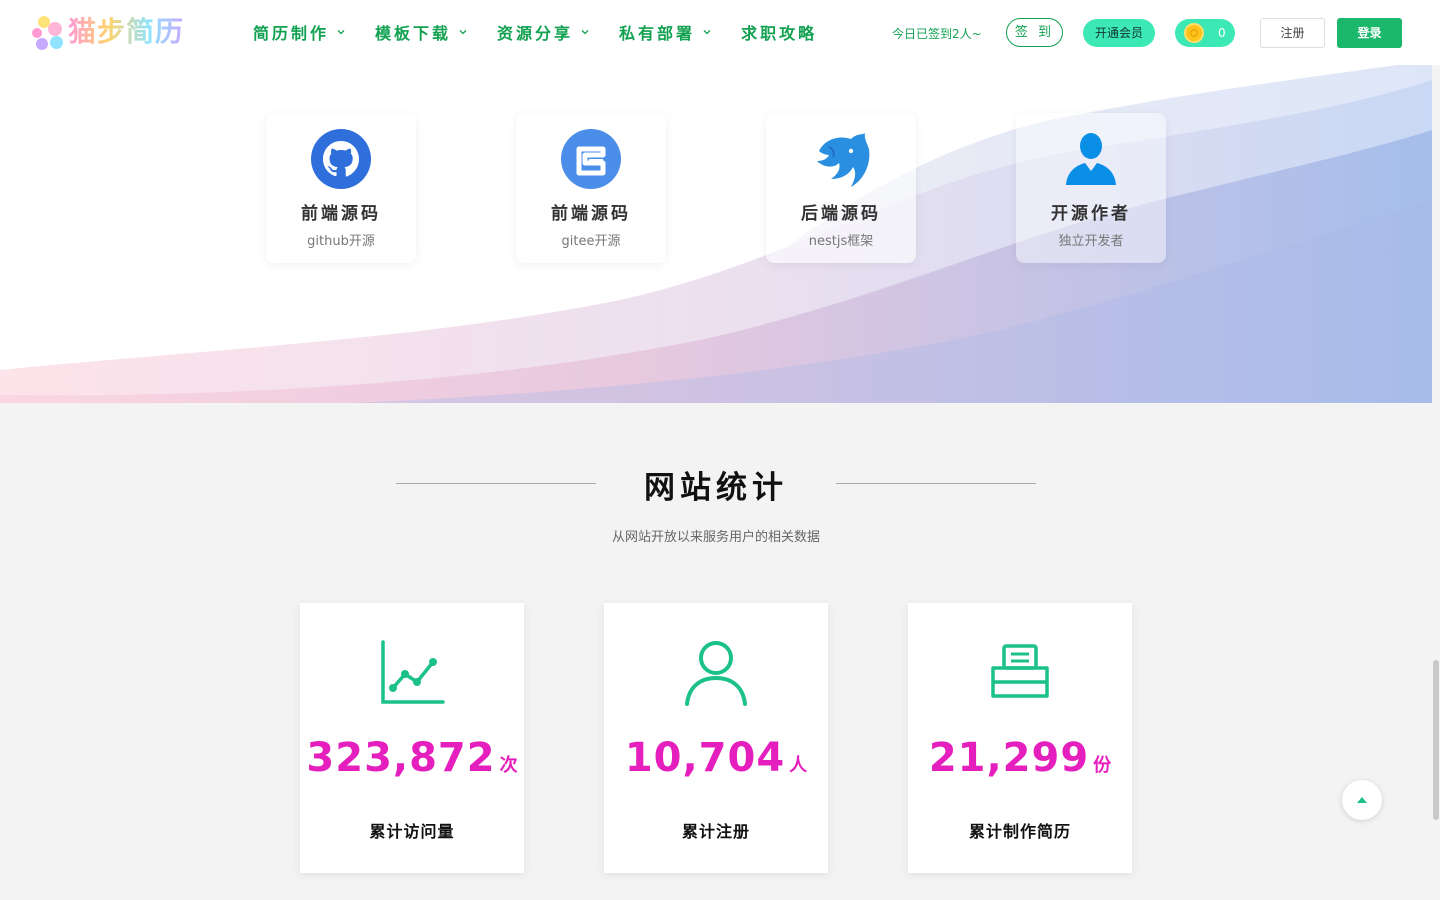  What do you see at coordinates (1020, 671) in the screenshot?
I see `printer-icon` at bounding box center [1020, 671].